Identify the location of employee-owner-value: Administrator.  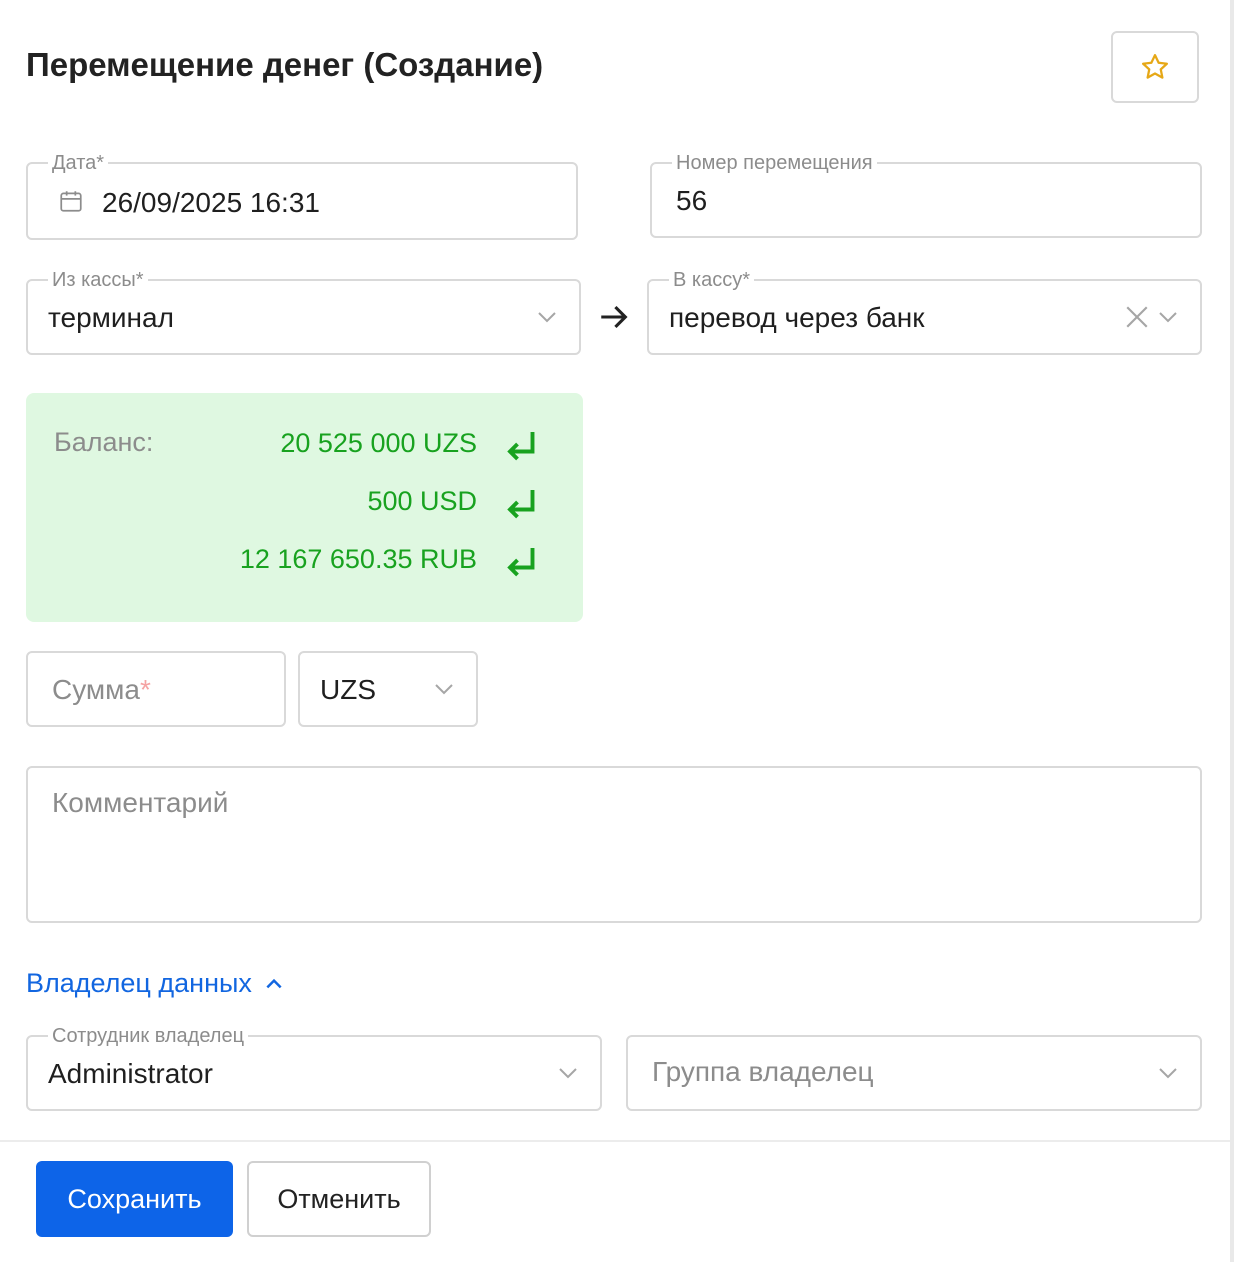
(130, 1073).